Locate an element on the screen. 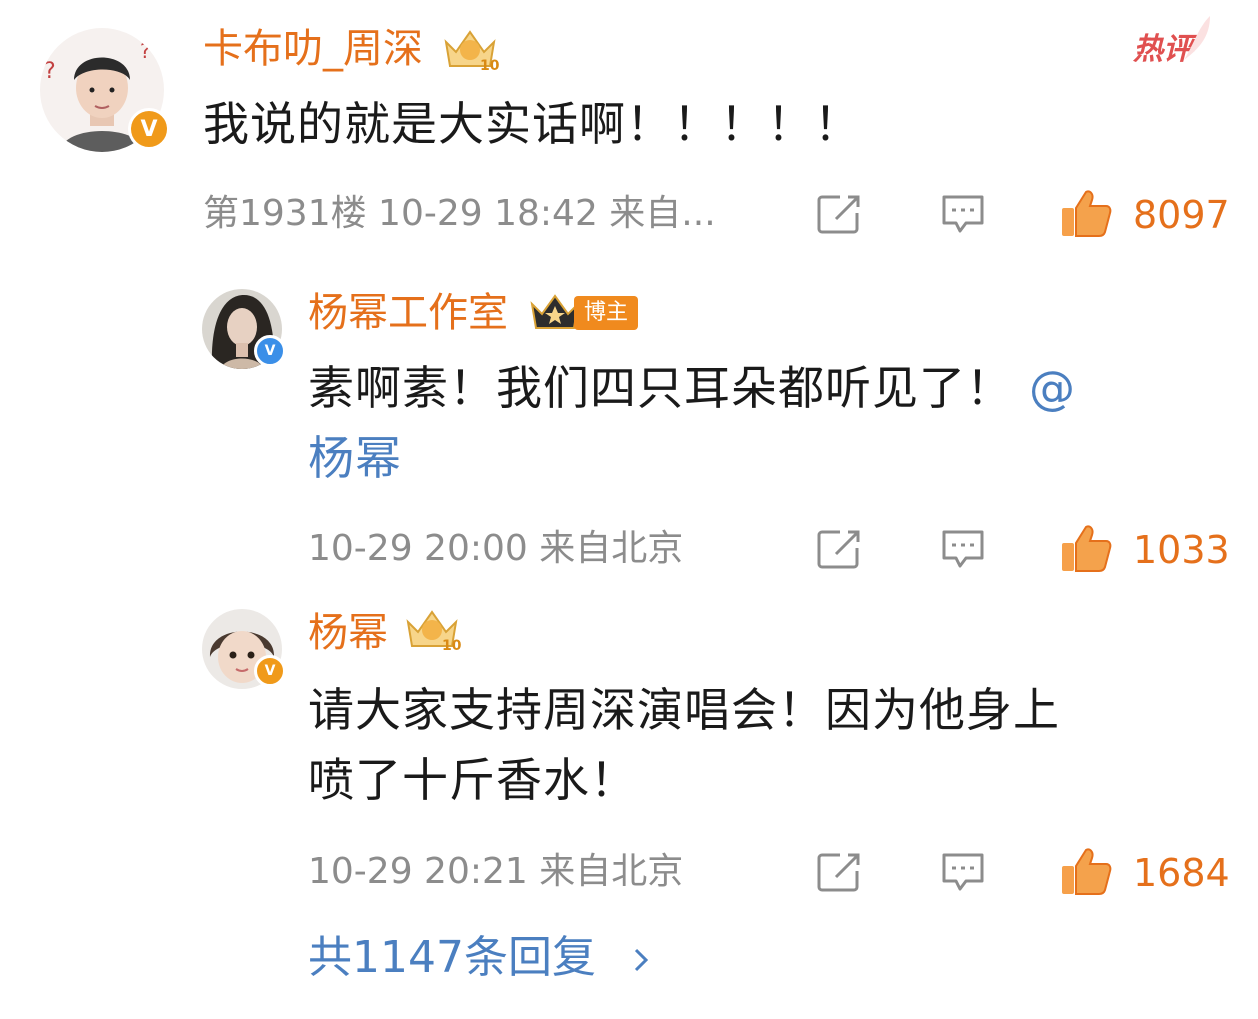 Image resolution: width=1258 pixels, height=1019 pixels. more-replies-link: 共1147条回复 is located at coordinates (481, 958).